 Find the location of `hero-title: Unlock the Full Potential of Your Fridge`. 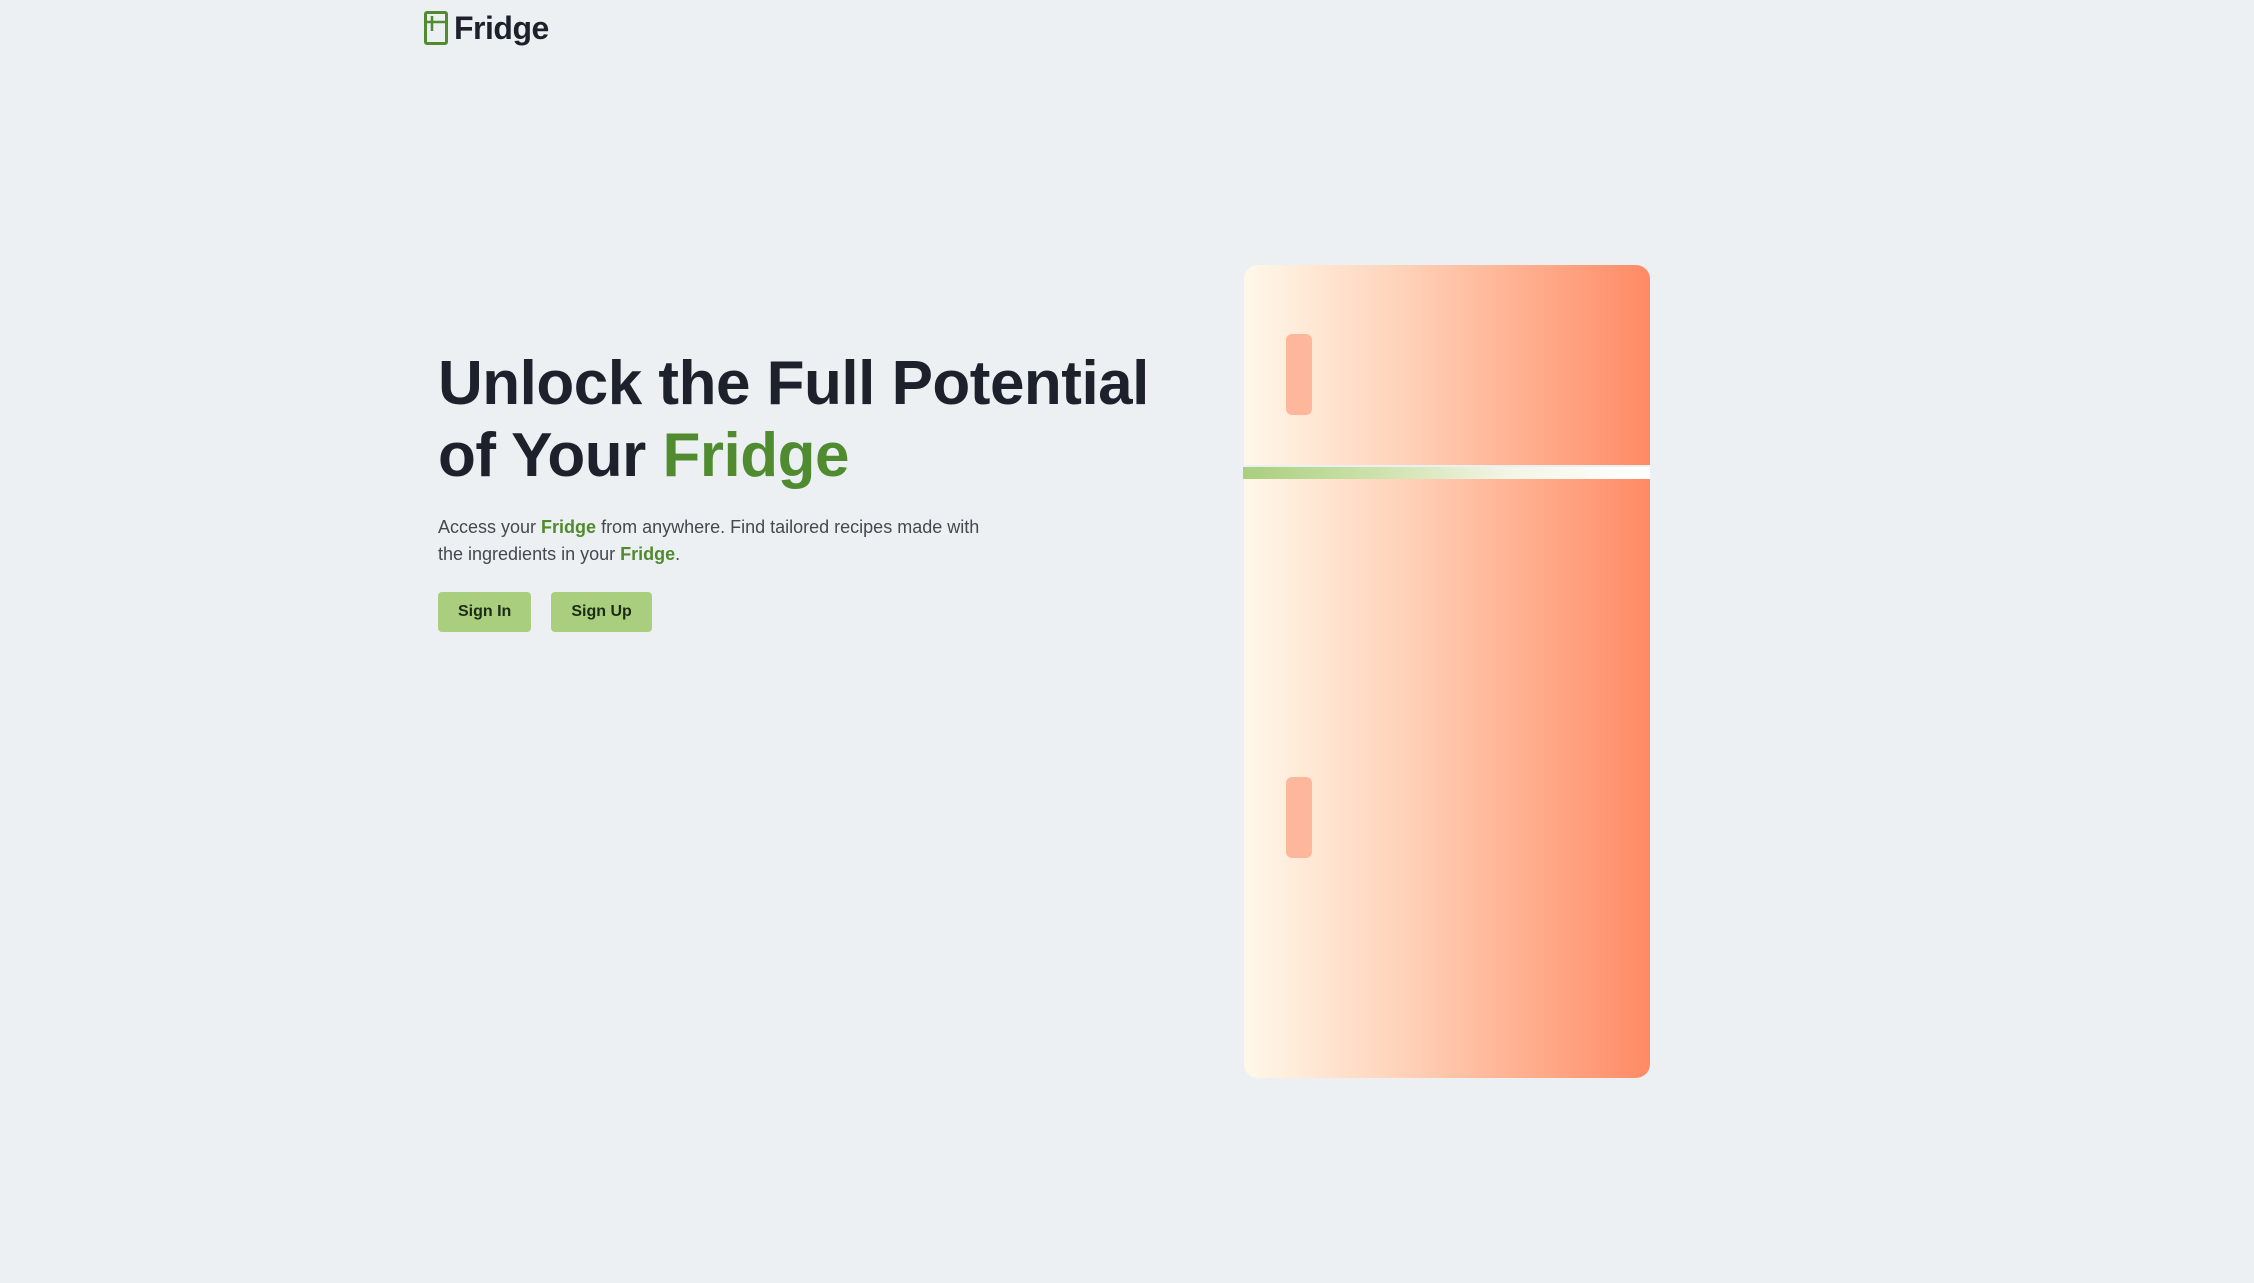

hero-title: Unlock the Full Potential of Your Fridge is located at coordinates (818, 420).